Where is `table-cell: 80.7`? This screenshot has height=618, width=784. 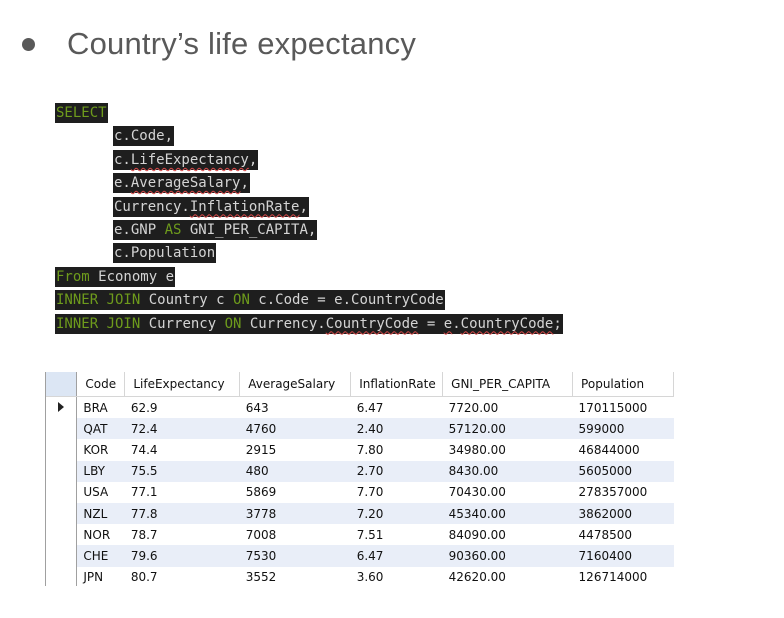
table-cell: 80.7 is located at coordinates (182, 577).